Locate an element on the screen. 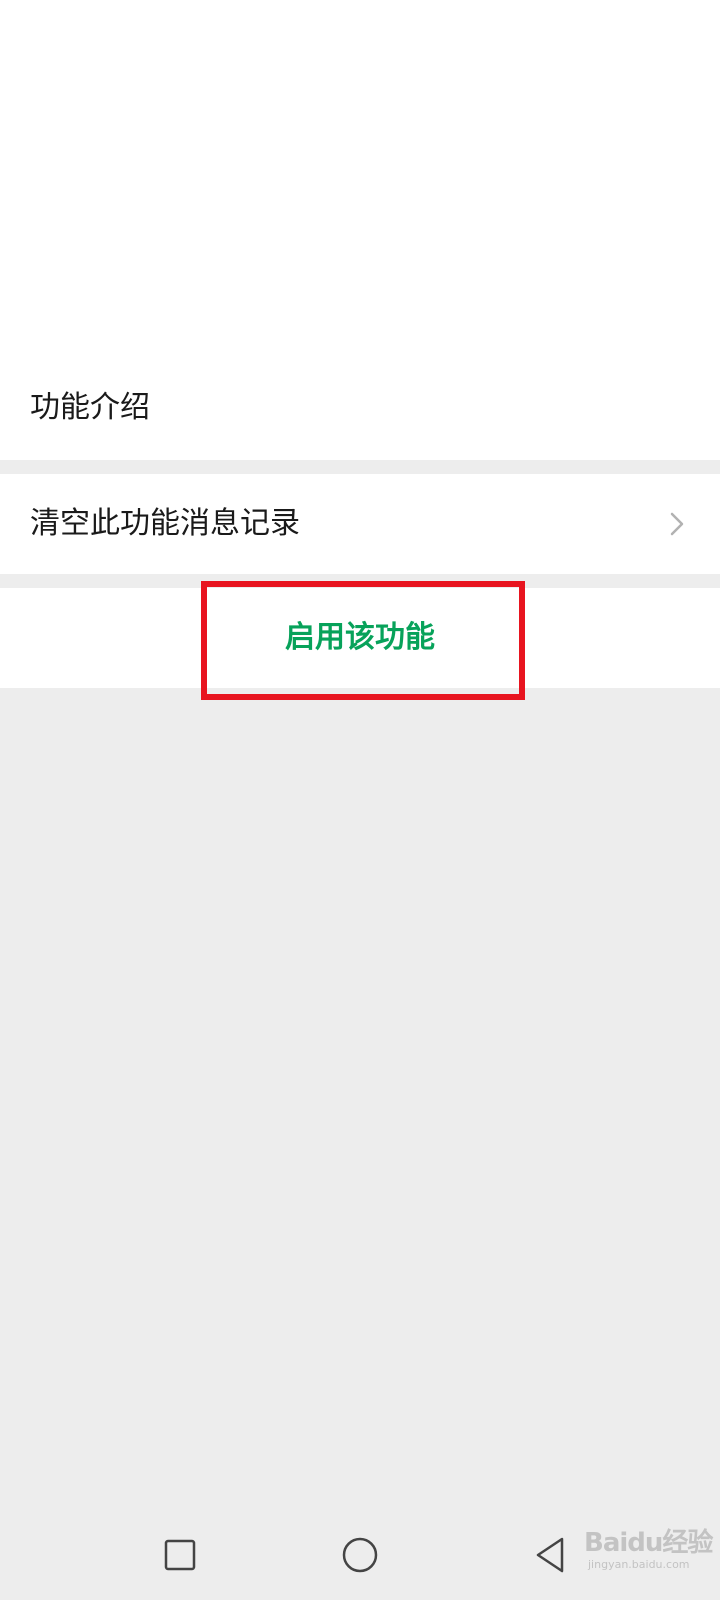 Image resolution: width=720 pixels, height=1600 pixels. watermark-logo-text: Baidu经验 is located at coordinates (648, 1543).